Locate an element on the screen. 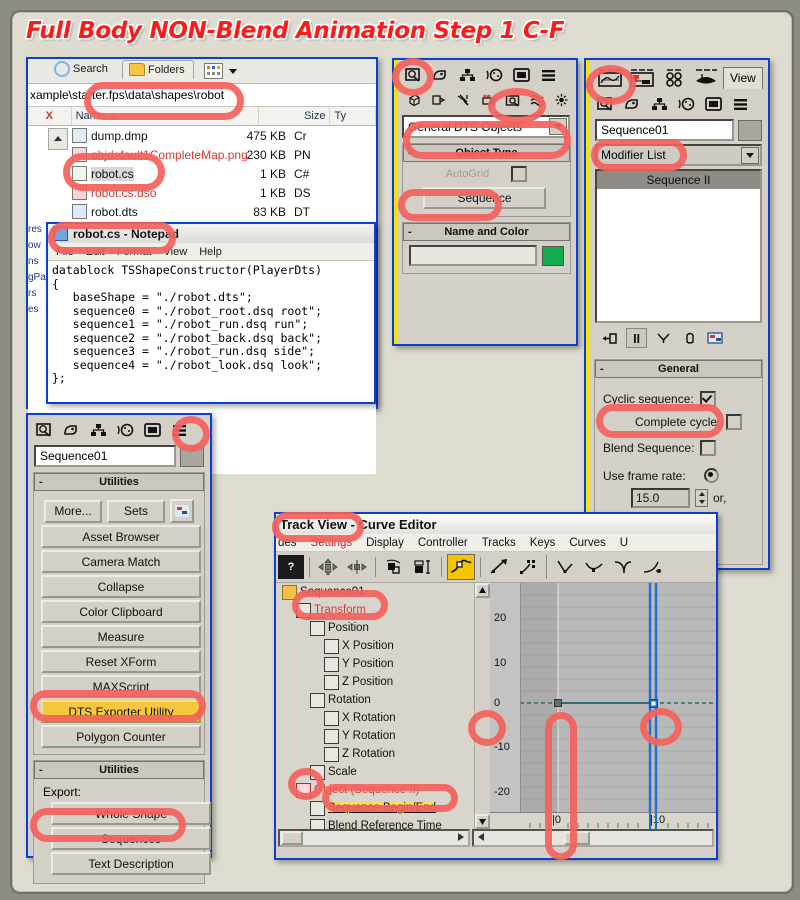 This screenshot has width=800, height=900. maxscript-button: MAXScript is located at coordinates (121, 686).